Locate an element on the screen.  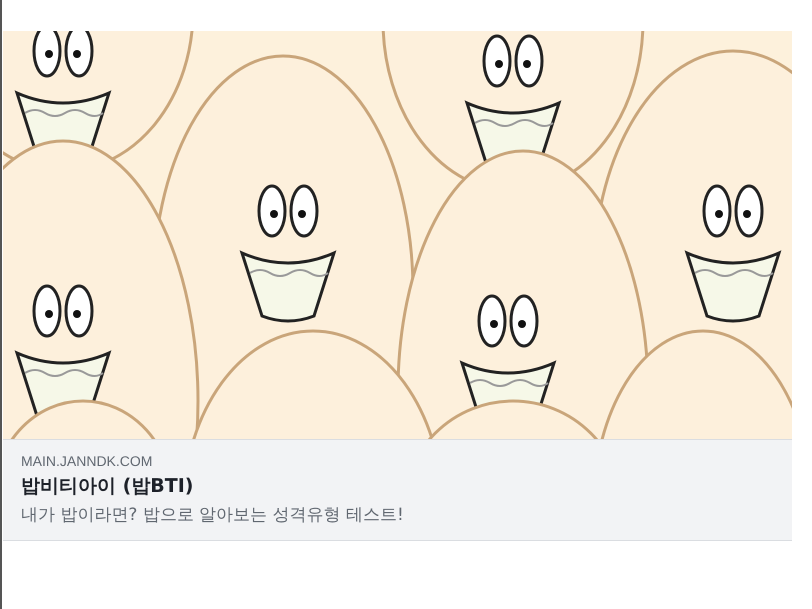
link-title: 밥비티아이 (밥BTI) is located at coordinates (397, 486).